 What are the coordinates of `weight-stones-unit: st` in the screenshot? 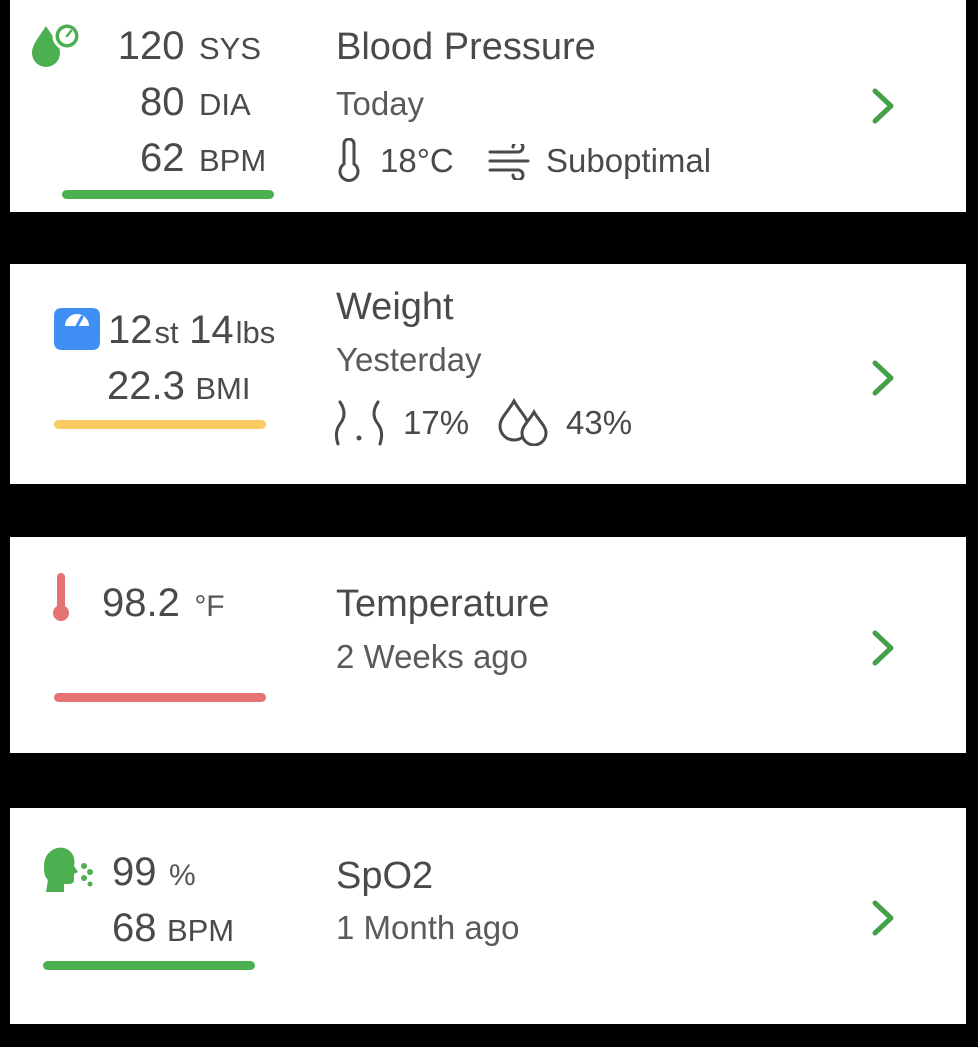 It's located at (166, 332).